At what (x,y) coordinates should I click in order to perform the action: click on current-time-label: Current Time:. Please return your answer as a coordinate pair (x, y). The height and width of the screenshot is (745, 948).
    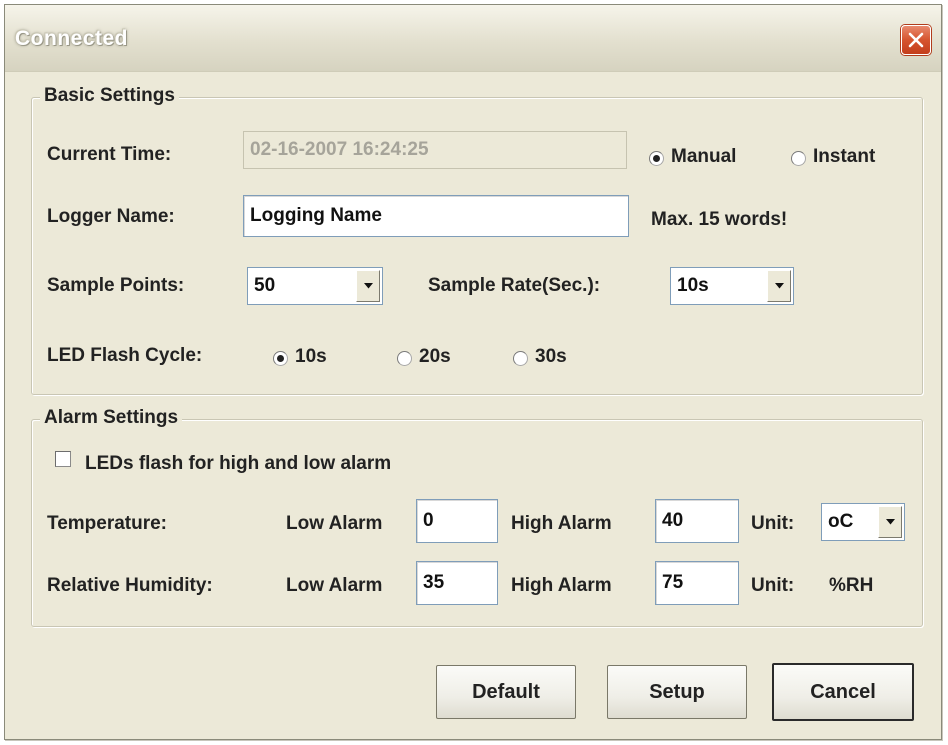
    Looking at the image, I should click on (109, 154).